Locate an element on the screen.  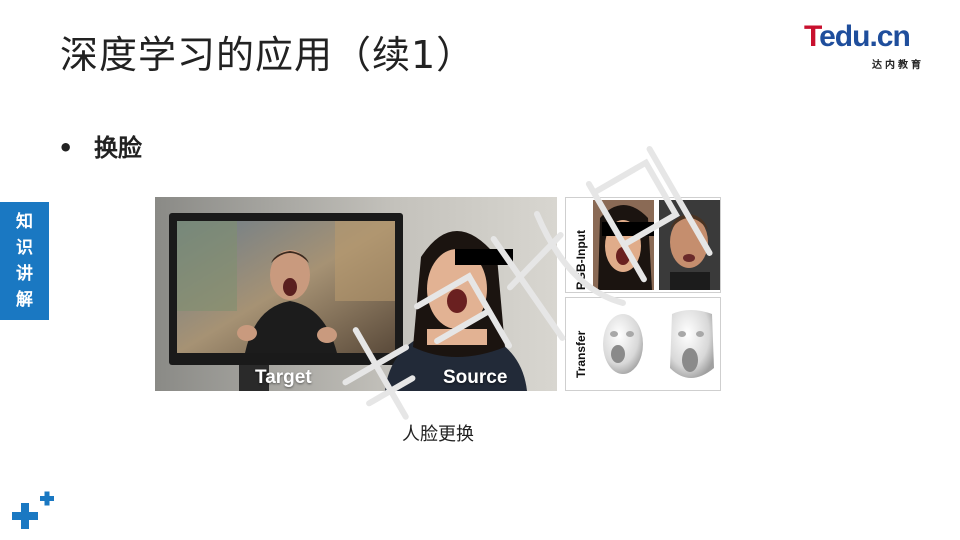
logo-subtitle: 达内教育 is located at coordinates (898, 65).